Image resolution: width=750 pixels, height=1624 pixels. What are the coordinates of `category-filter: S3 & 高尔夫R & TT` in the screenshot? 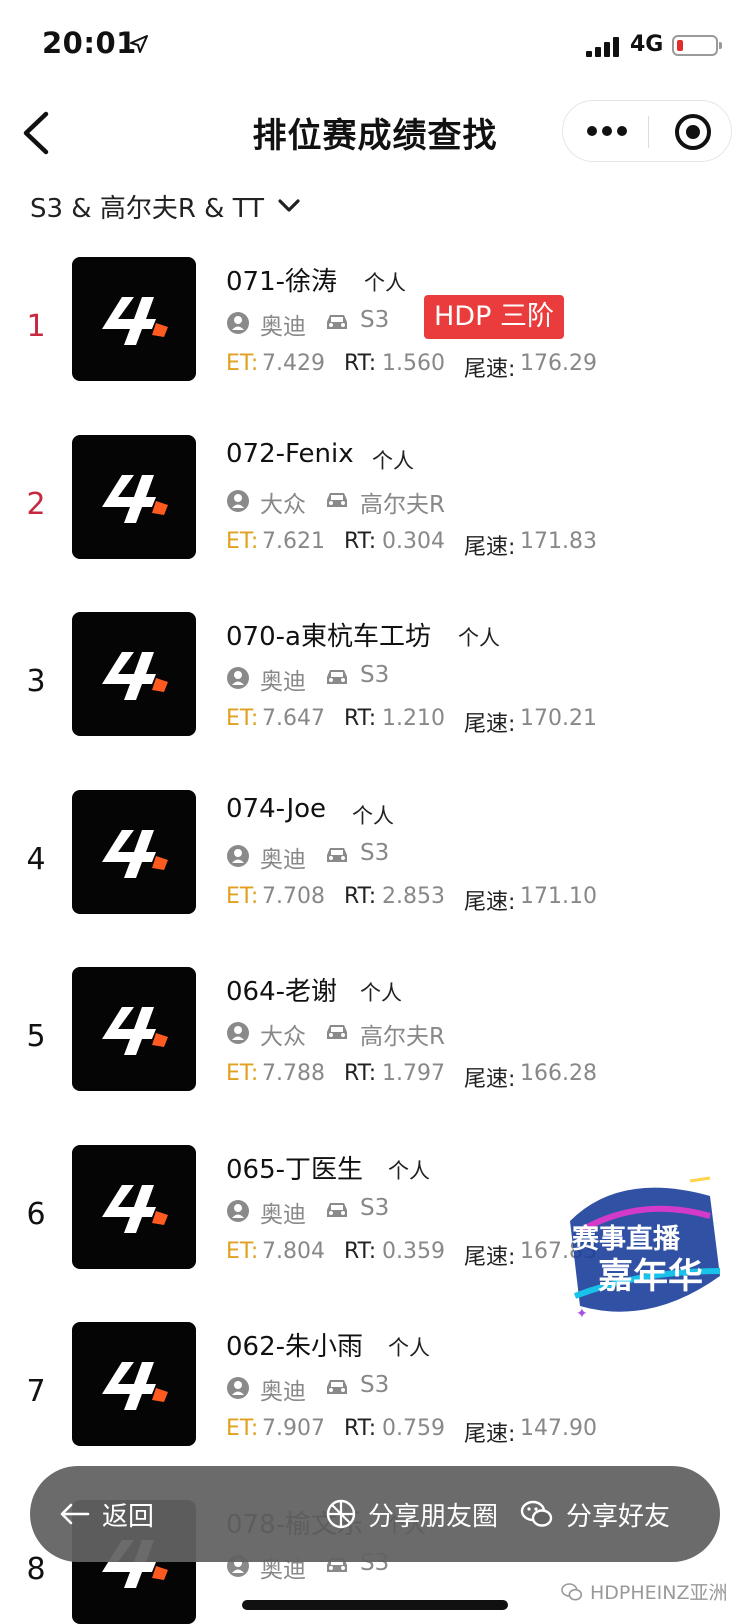 It's located at (165, 206).